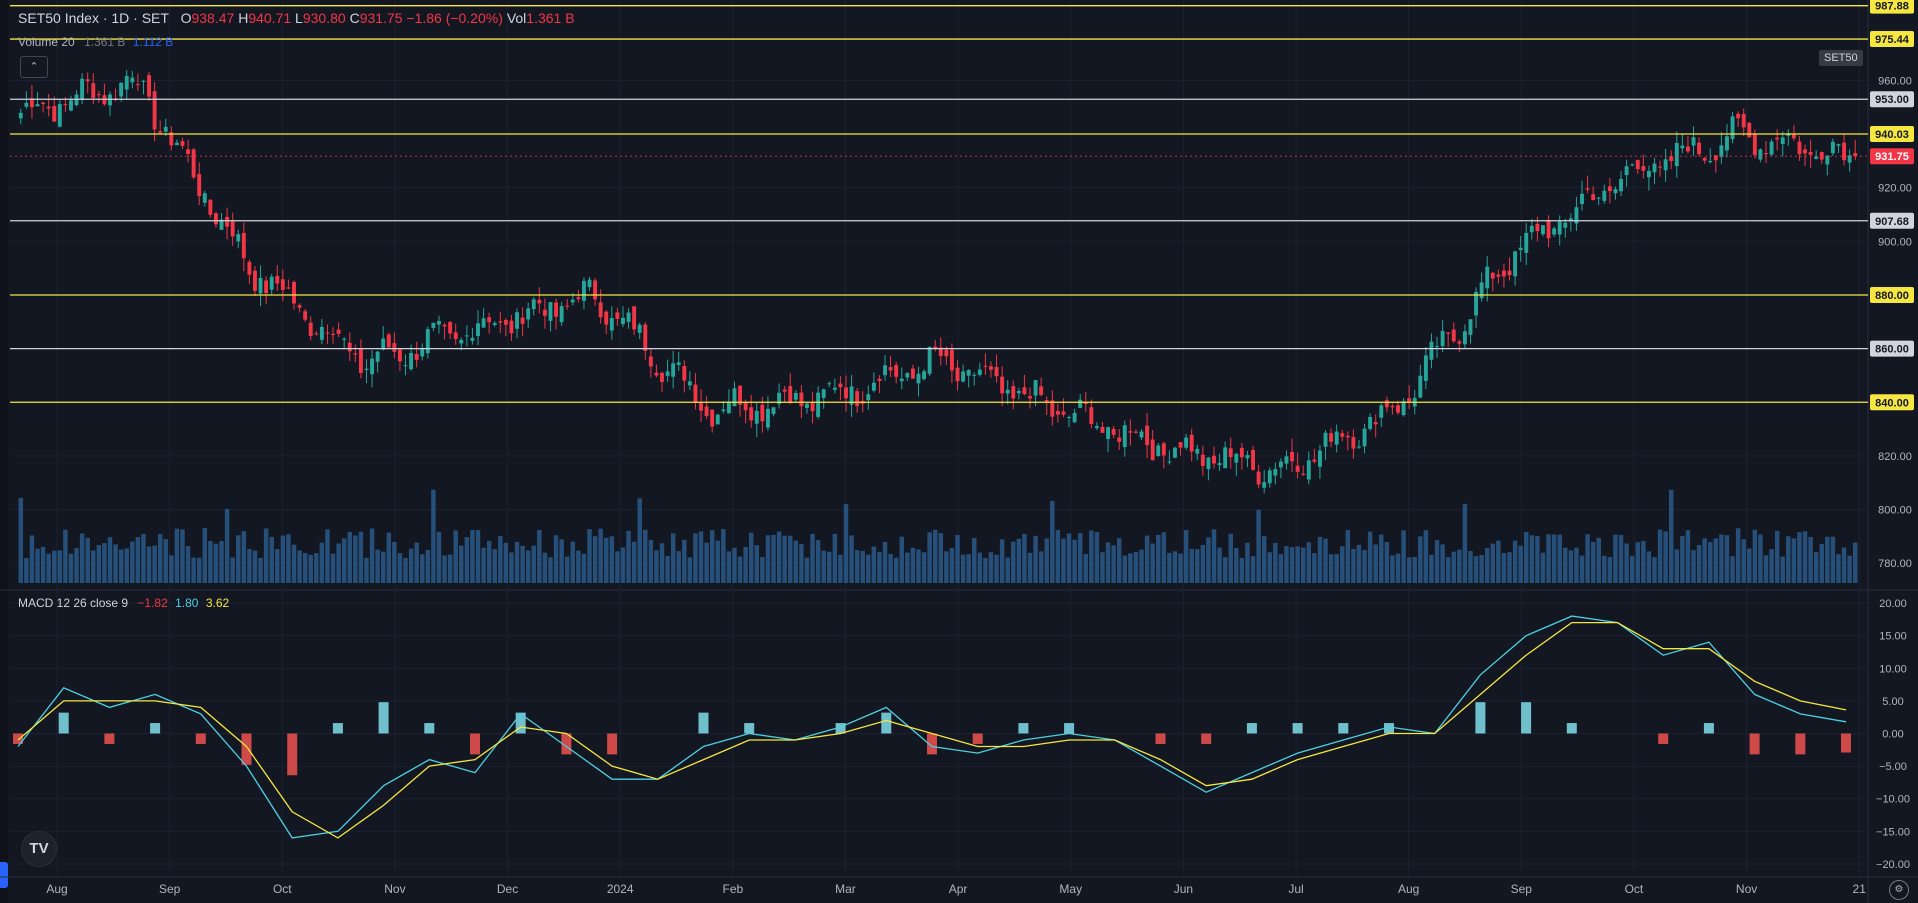 Image resolution: width=1918 pixels, height=903 pixels. Describe the element at coordinates (1522, 889) in the screenshot. I see `x-tick-label: Sep` at that location.